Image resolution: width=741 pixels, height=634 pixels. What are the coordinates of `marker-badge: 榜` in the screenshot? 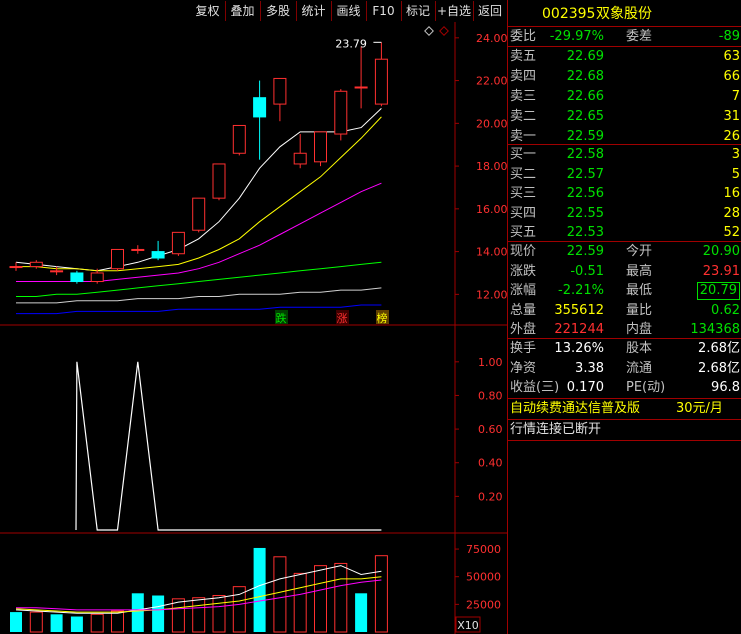 It's located at (382, 318).